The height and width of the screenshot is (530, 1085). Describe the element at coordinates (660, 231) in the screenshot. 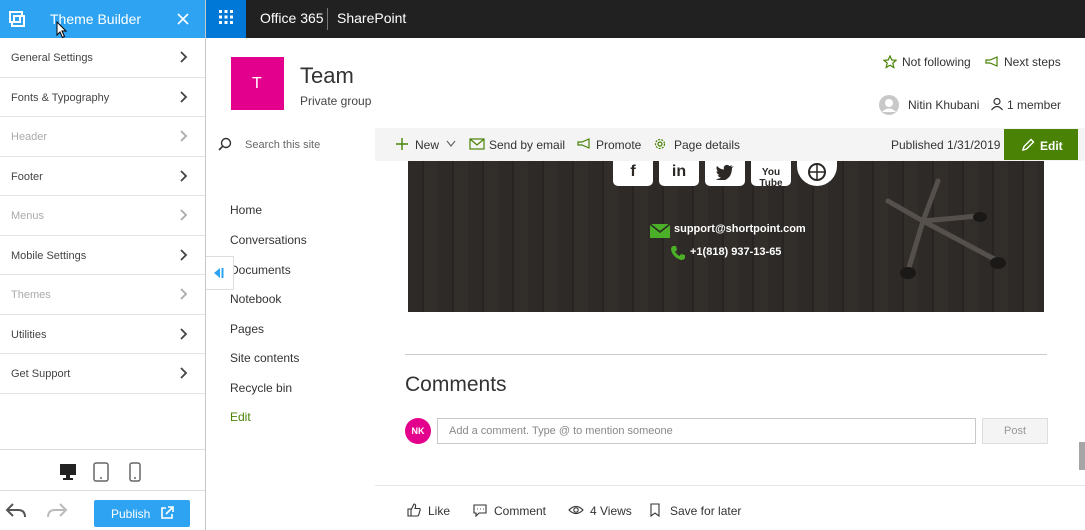

I see `envelope-icon` at that location.